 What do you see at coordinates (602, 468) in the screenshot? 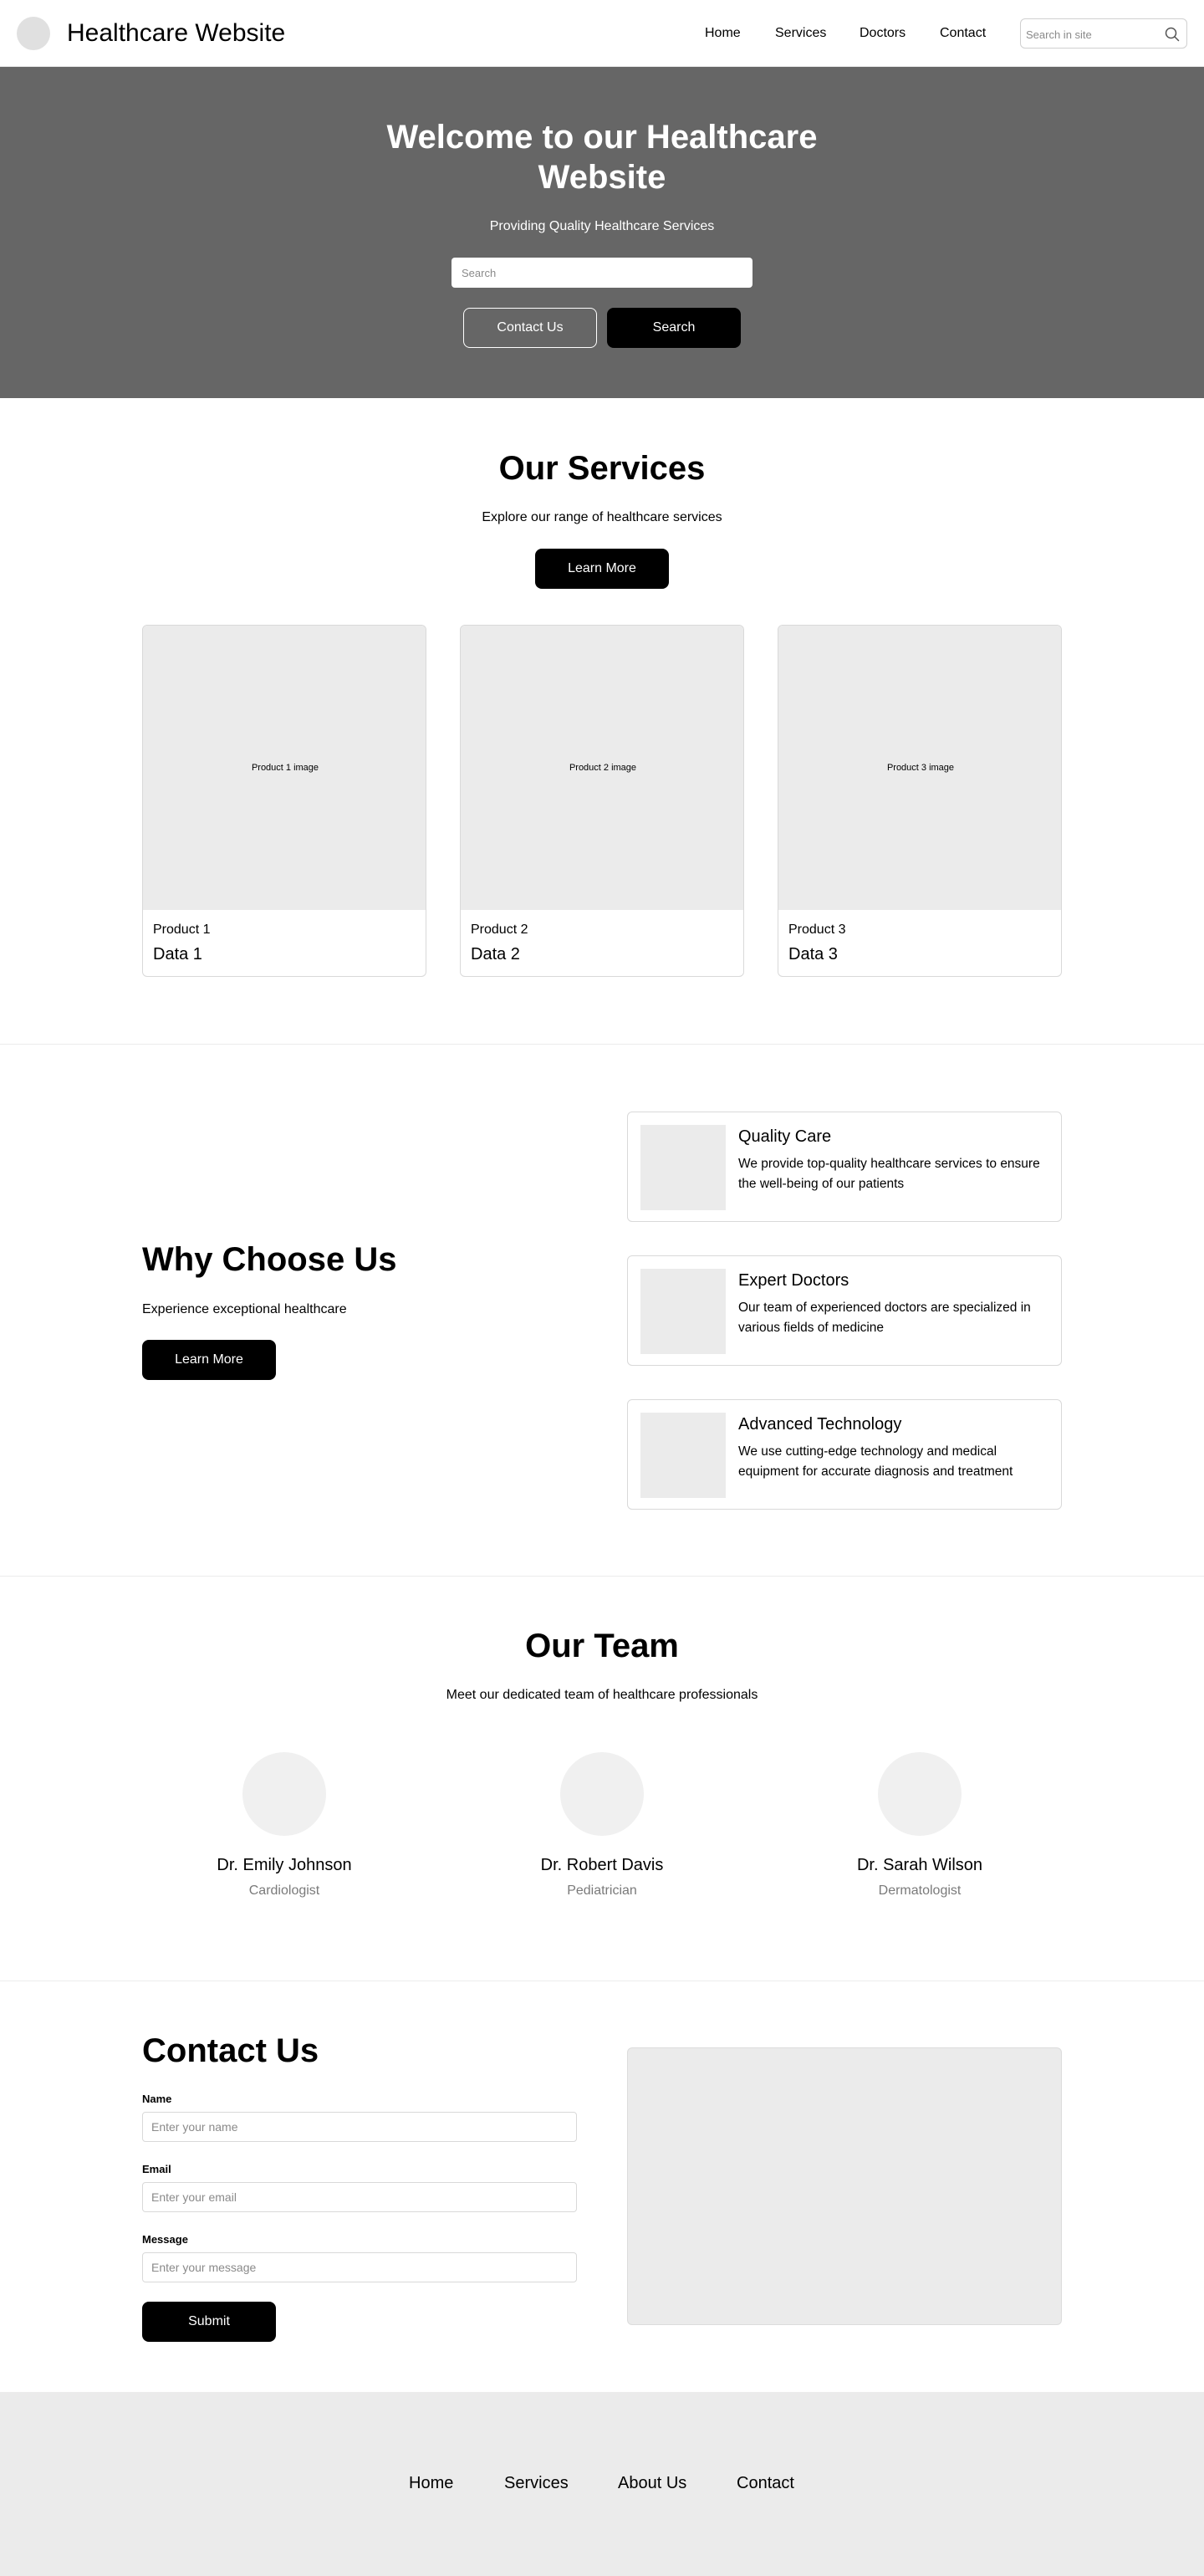
I see `services-title: Our Services` at bounding box center [602, 468].